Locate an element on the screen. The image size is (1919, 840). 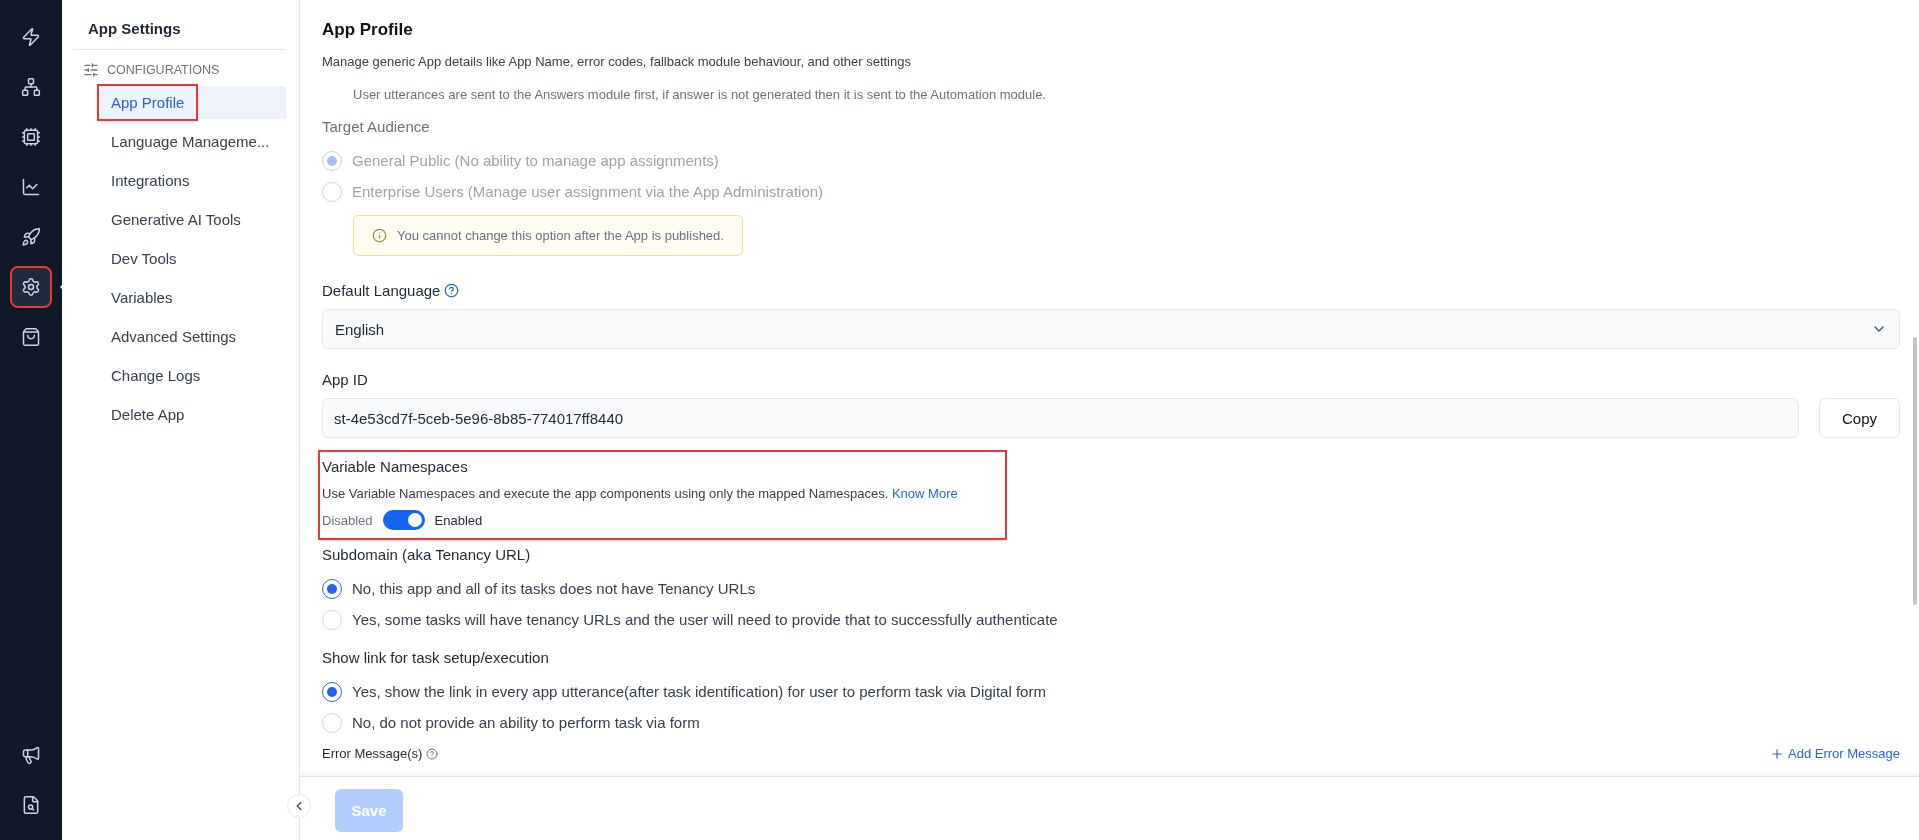
scrollbar-thumb is located at coordinates (1915, 471).